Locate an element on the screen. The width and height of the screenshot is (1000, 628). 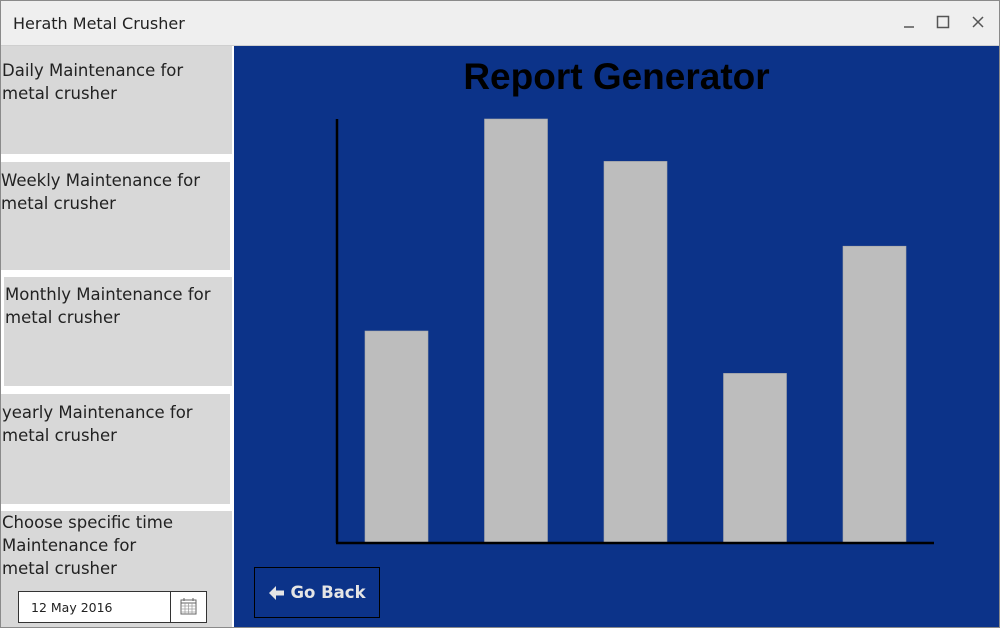
sidebar-item-label: yearly Maintenance for metal crusher is located at coordinates (97, 424).